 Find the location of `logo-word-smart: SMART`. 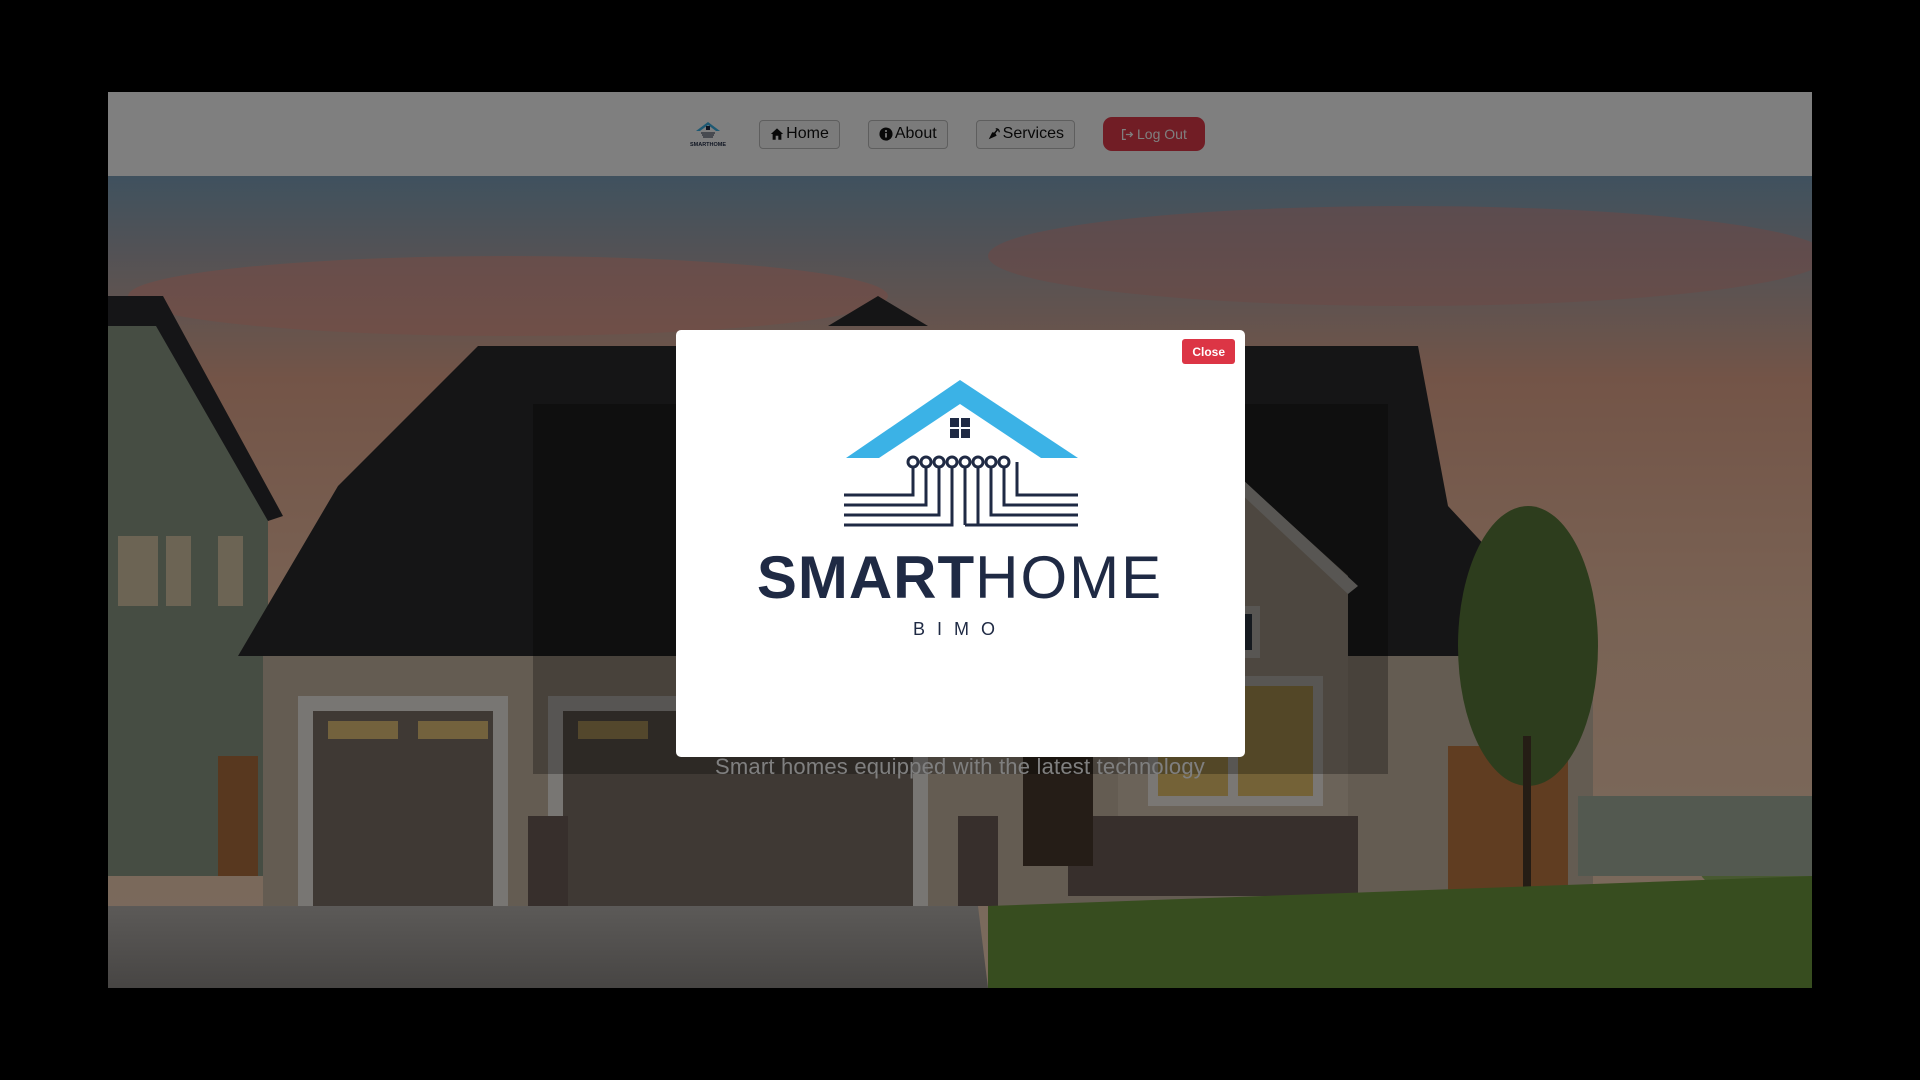

logo-word-smart: SMART is located at coordinates (866, 577).